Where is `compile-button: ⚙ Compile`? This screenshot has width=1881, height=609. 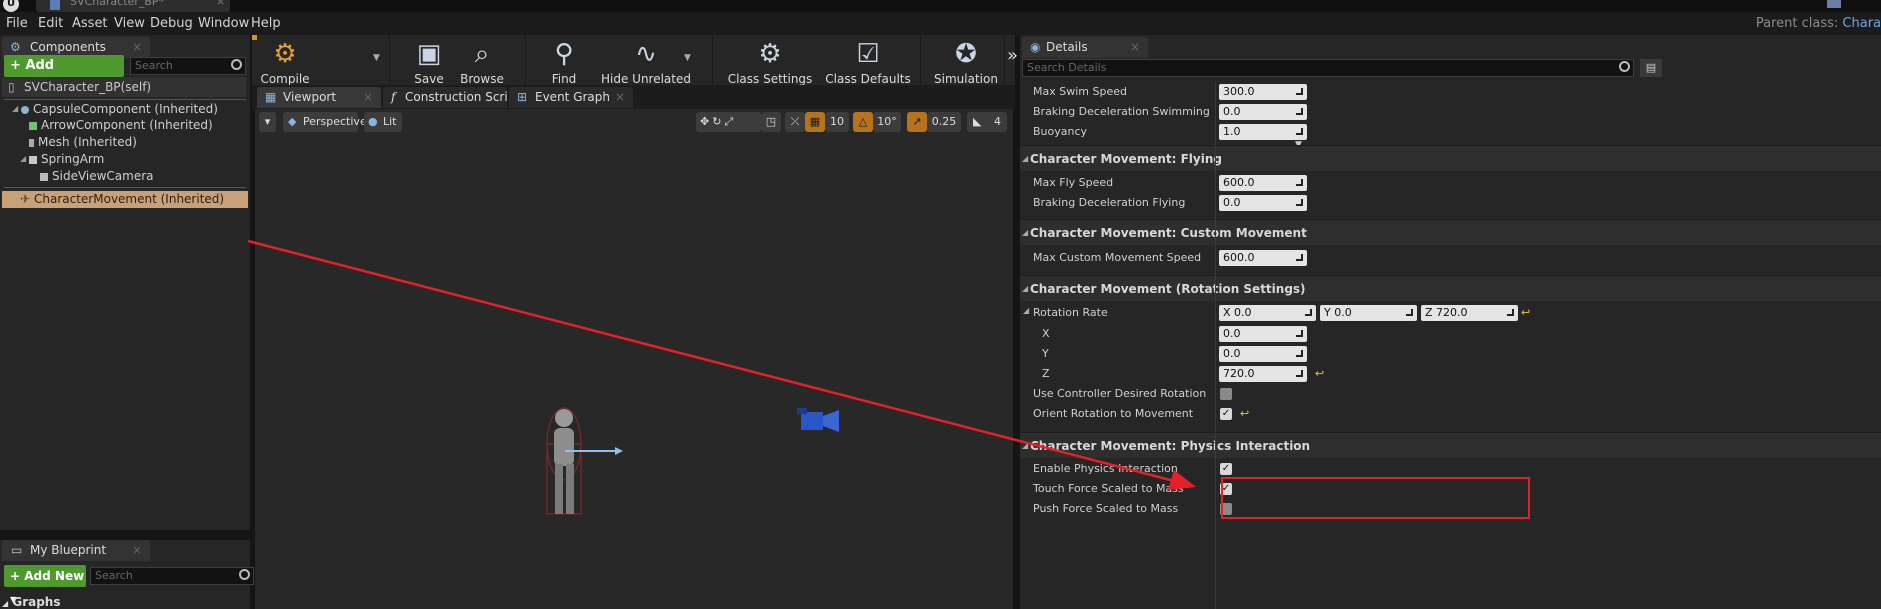 compile-button: ⚙ Compile is located at coordinates (285, 62).